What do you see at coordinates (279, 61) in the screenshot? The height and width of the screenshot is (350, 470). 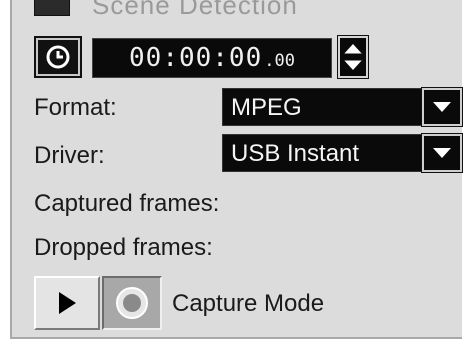 I see `timecode-frames: .00` at bounding box center [279, 61].